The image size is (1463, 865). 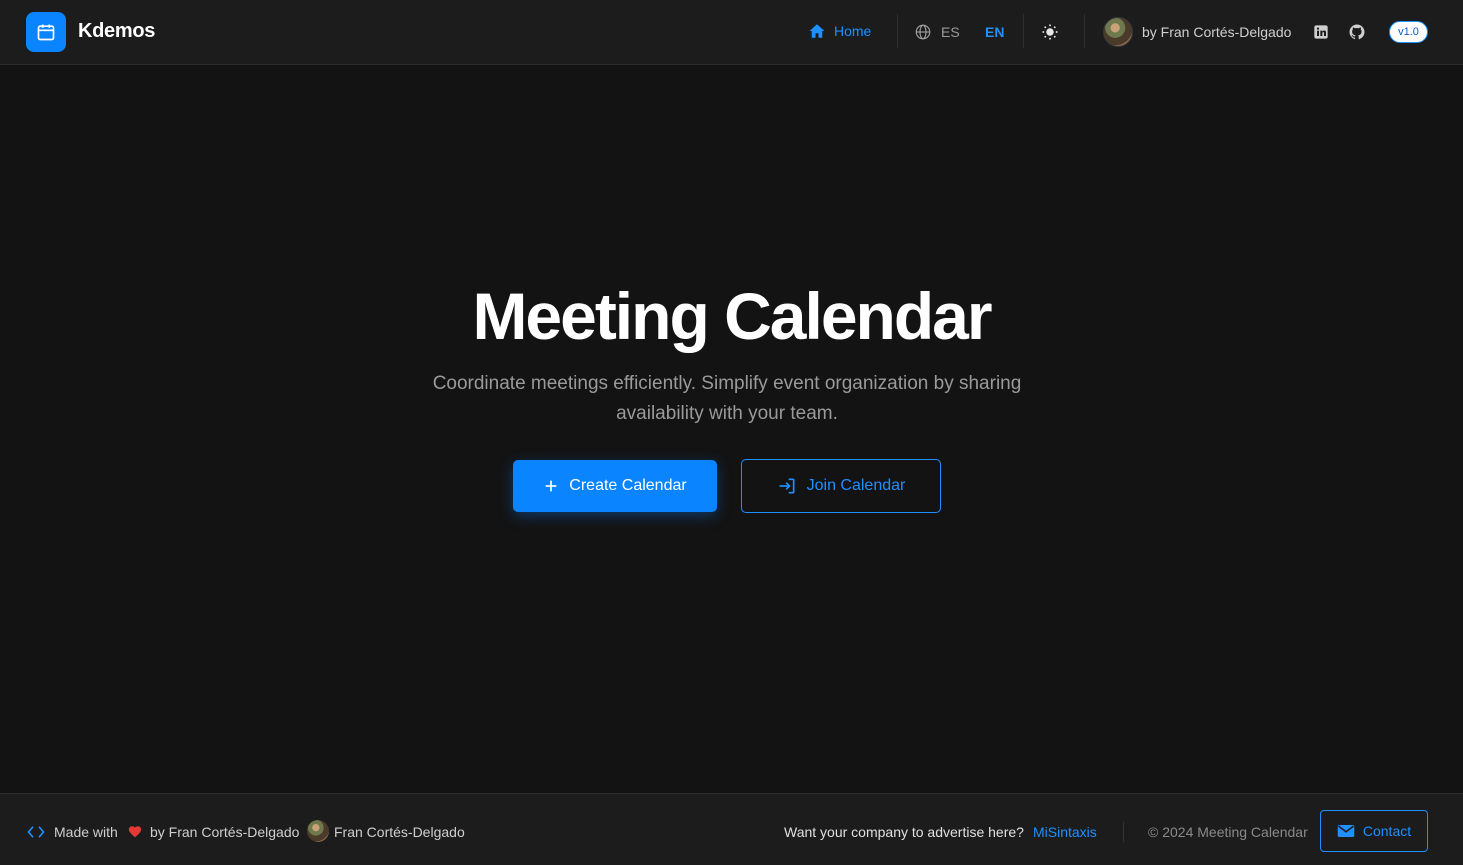 I want to click on version-badge: v1.0, so click(x=1408, y=32).